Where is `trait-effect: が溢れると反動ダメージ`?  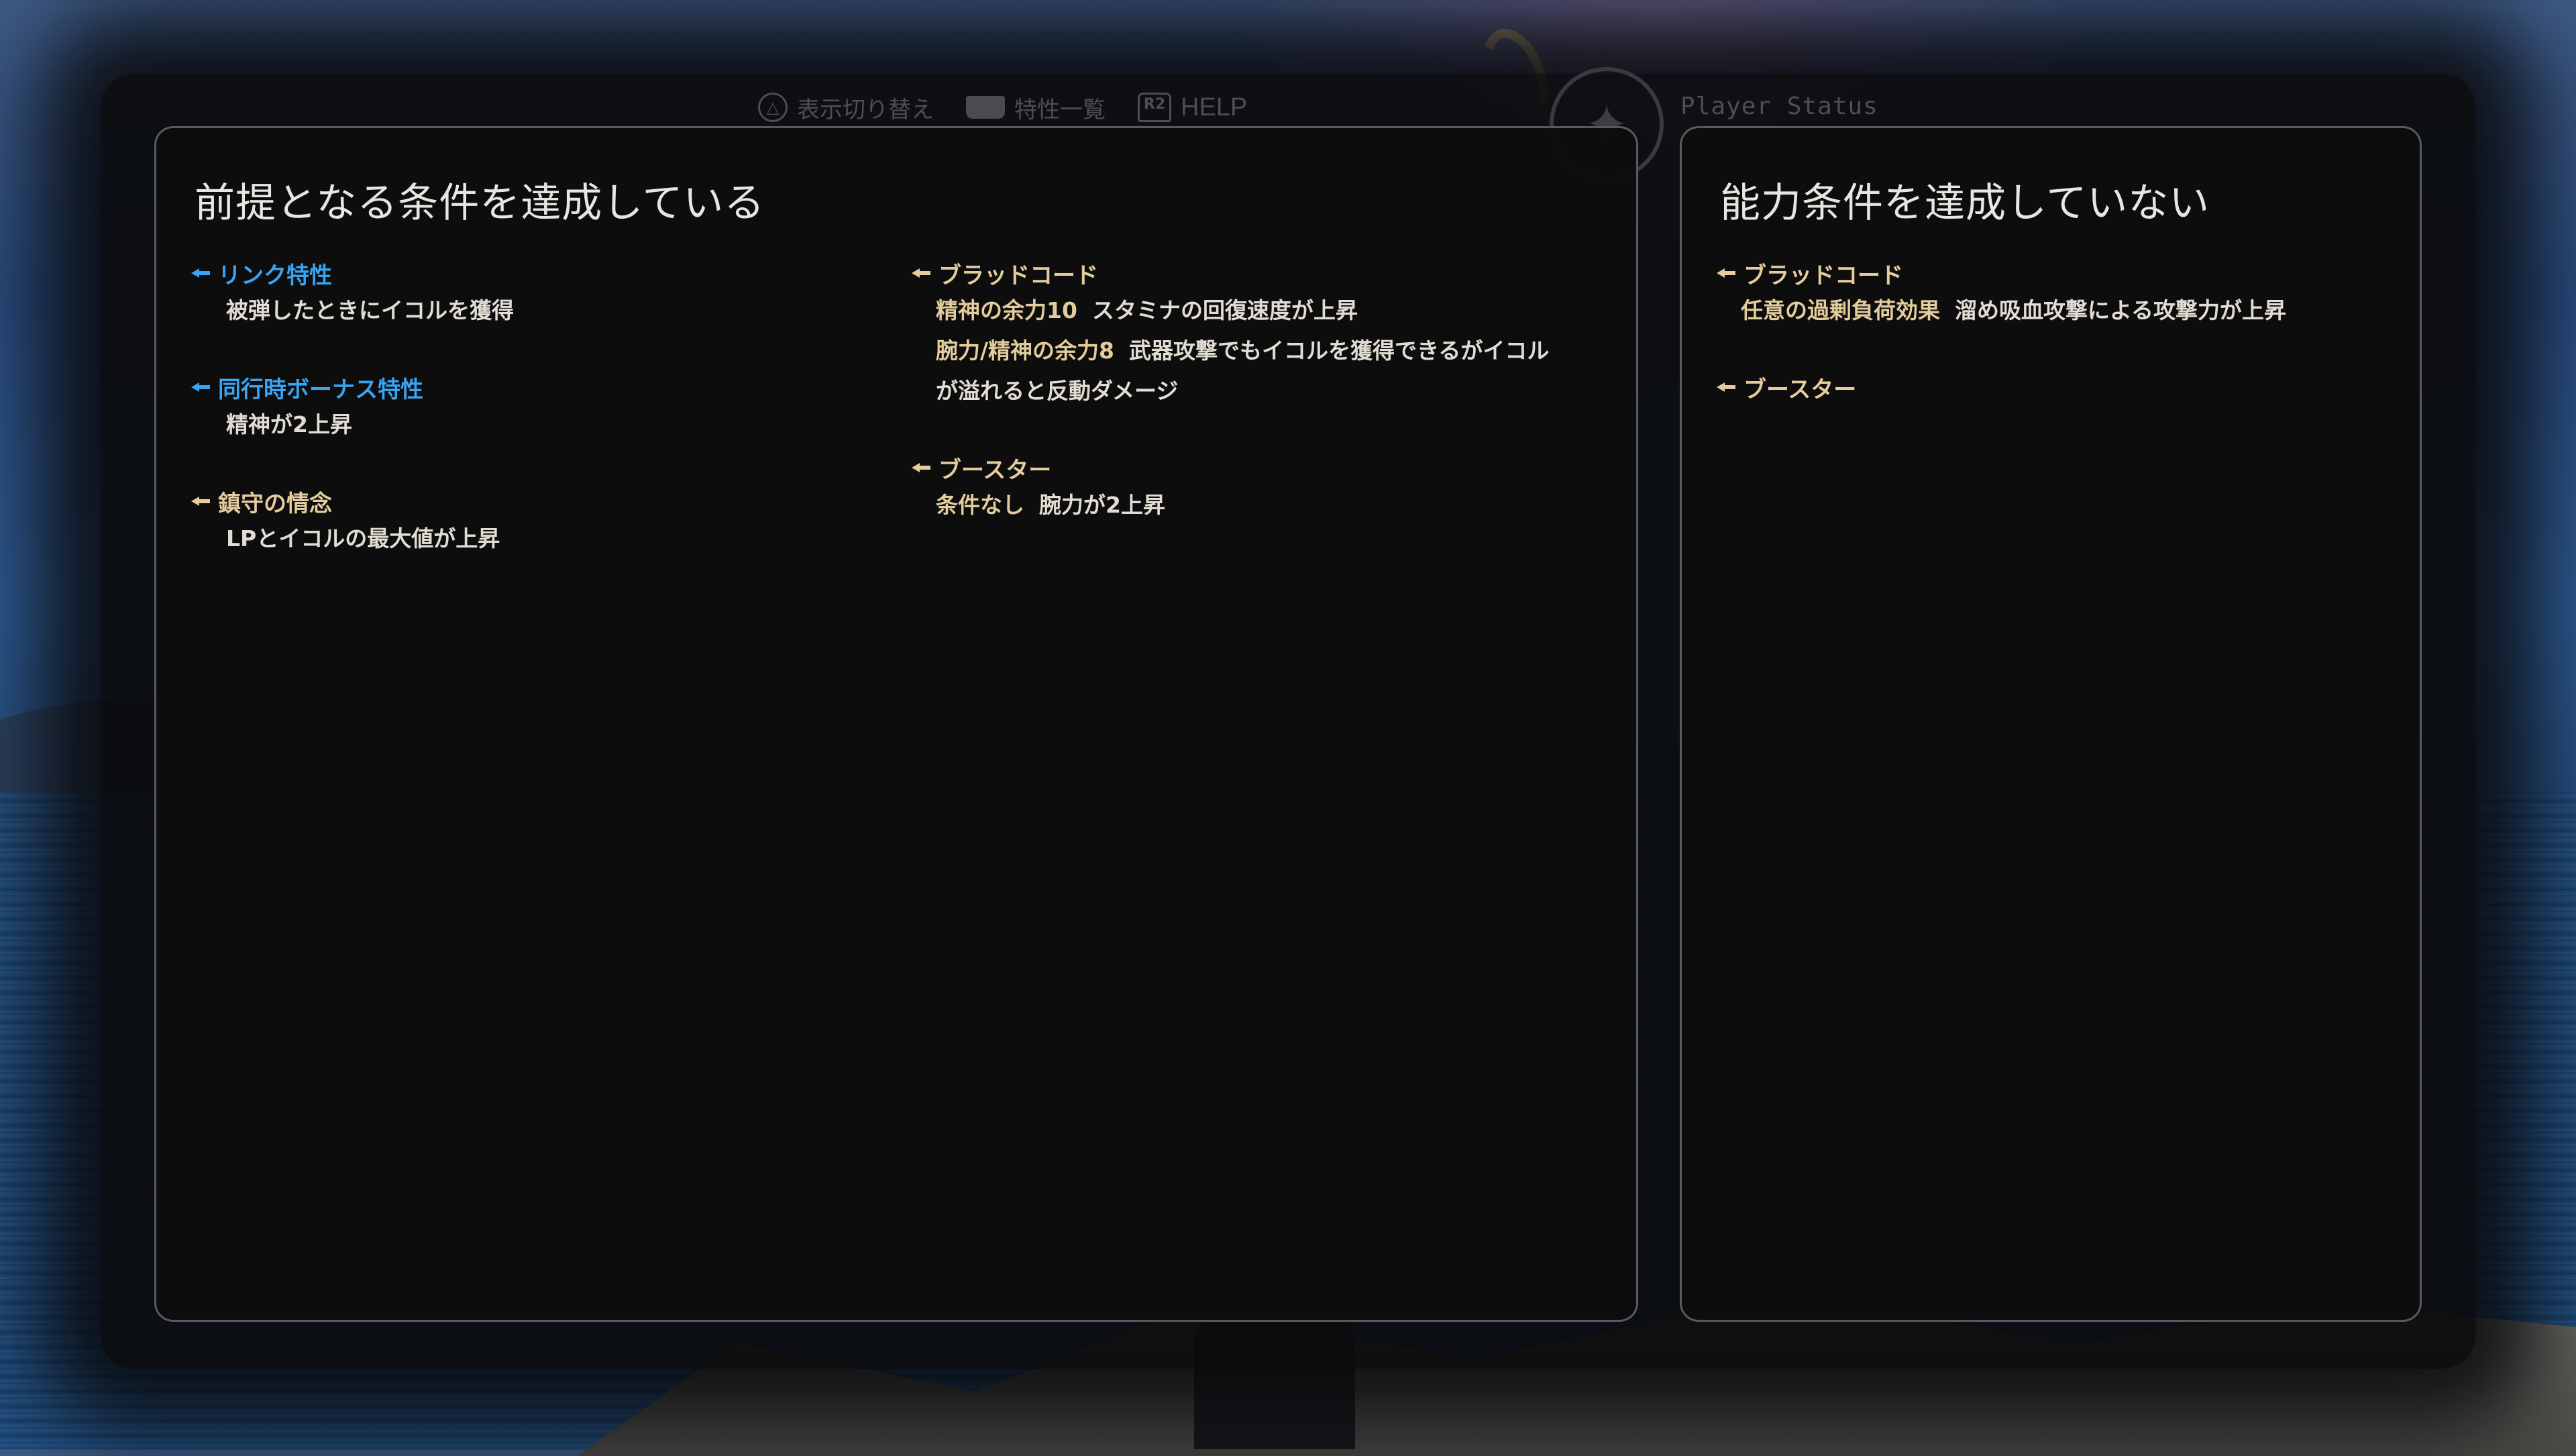
trait-effect: が溢れると反動ダメージ is located at coordinates (1057, 391).